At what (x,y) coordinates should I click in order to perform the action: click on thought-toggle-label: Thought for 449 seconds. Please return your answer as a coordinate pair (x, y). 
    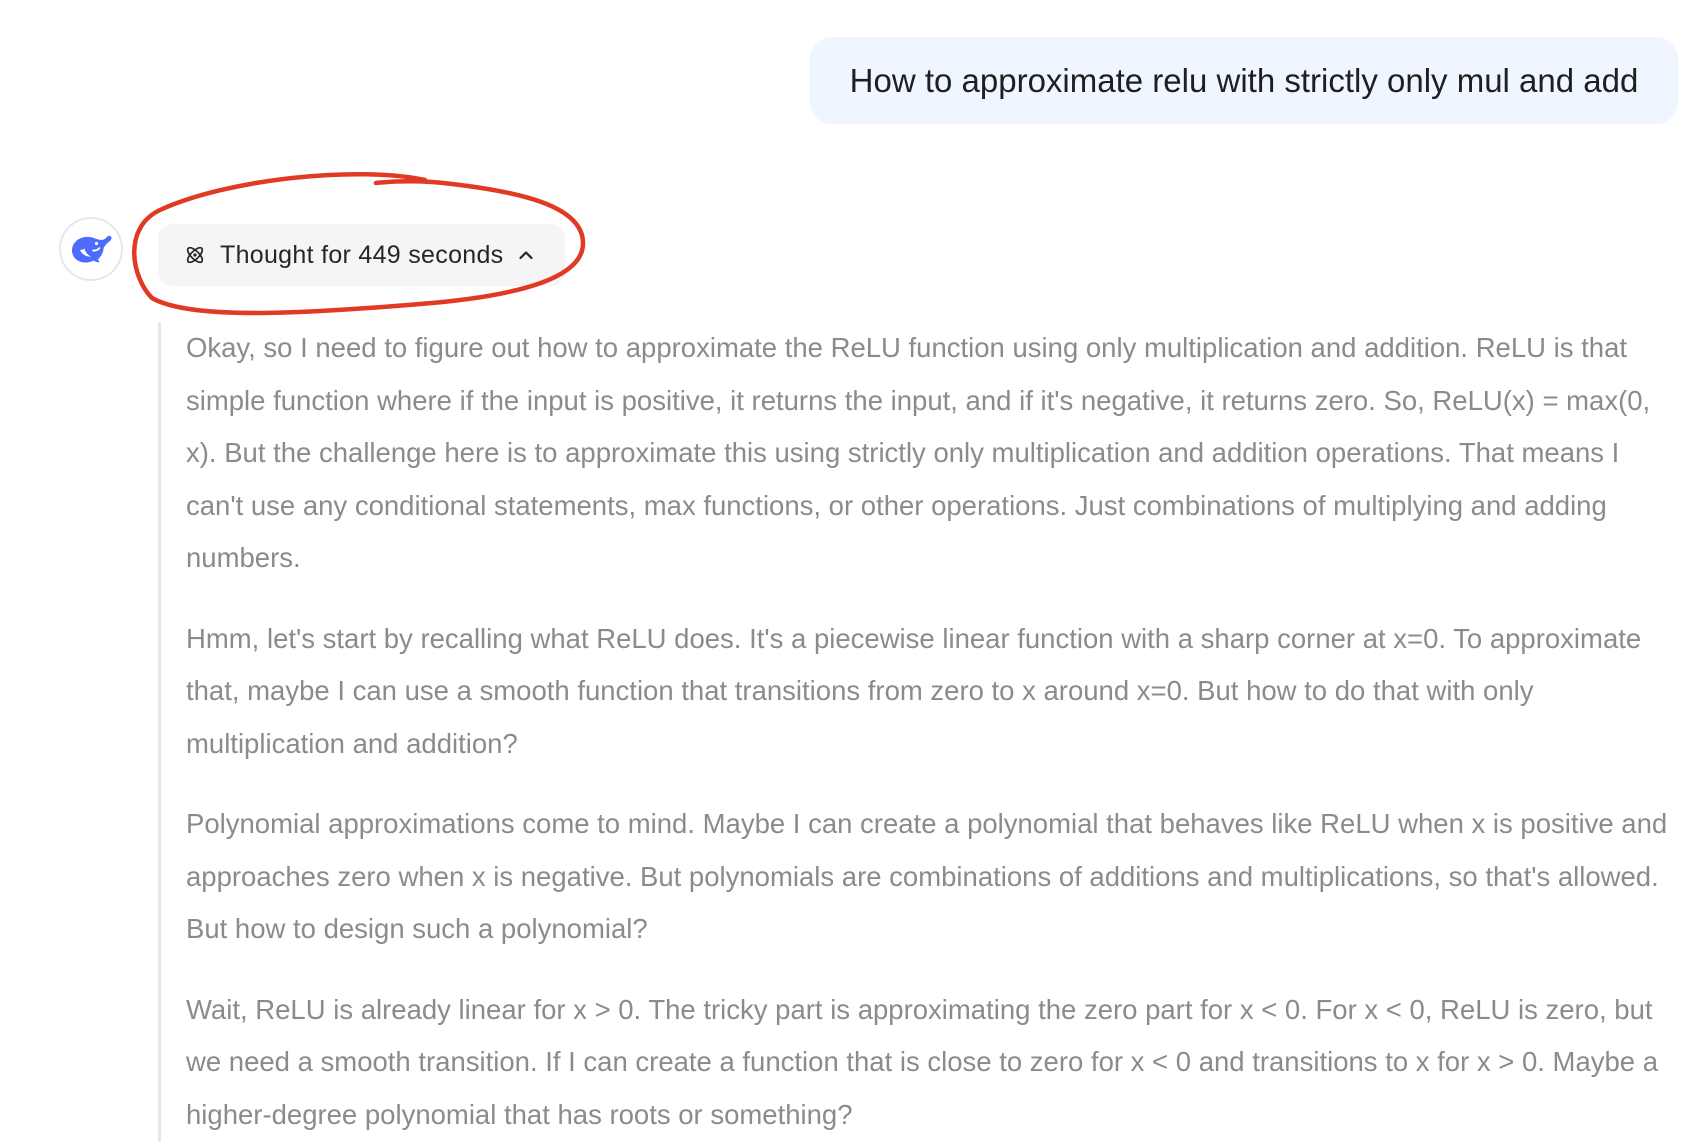
    Looking at the image, I should click on (362, 254).